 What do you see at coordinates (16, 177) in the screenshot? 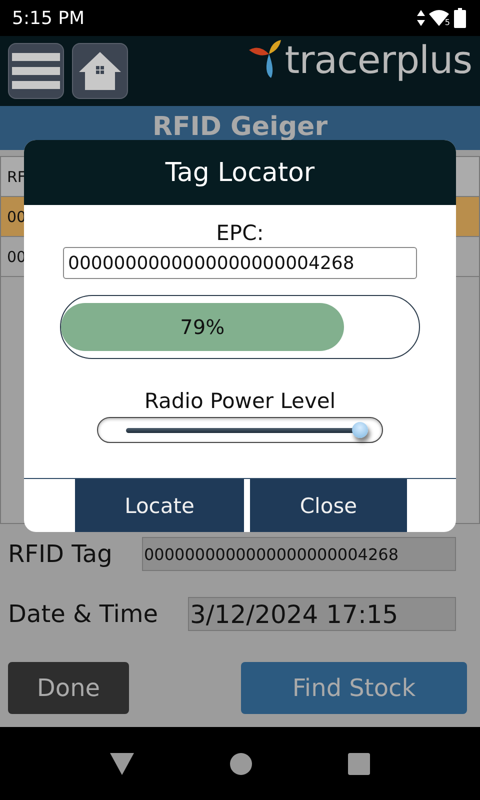
I see `table-cell: RF` at bounding box center [16, 177].